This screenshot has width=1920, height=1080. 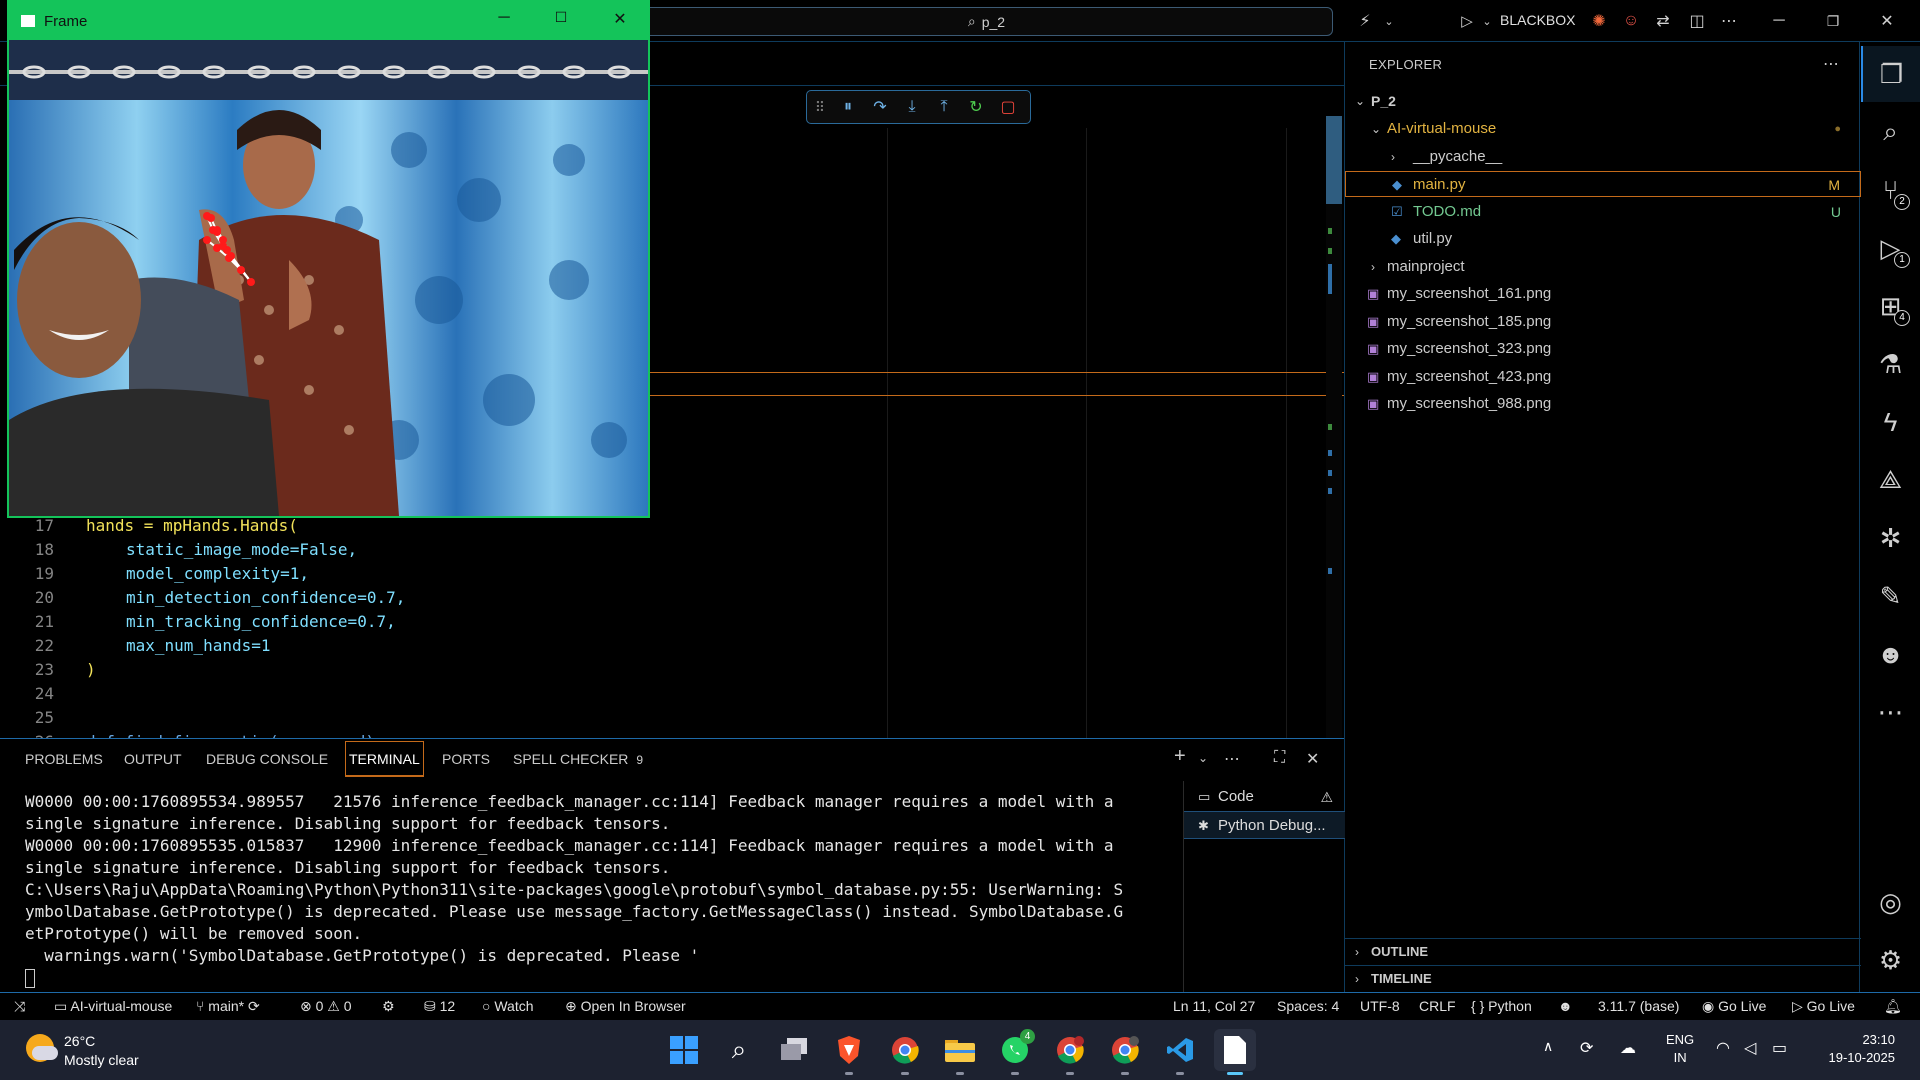 What do you see at coordinates (1663, 21) in the screenshot?
I see `compare-icon: ⇄` at bounding box center [1663, 21].